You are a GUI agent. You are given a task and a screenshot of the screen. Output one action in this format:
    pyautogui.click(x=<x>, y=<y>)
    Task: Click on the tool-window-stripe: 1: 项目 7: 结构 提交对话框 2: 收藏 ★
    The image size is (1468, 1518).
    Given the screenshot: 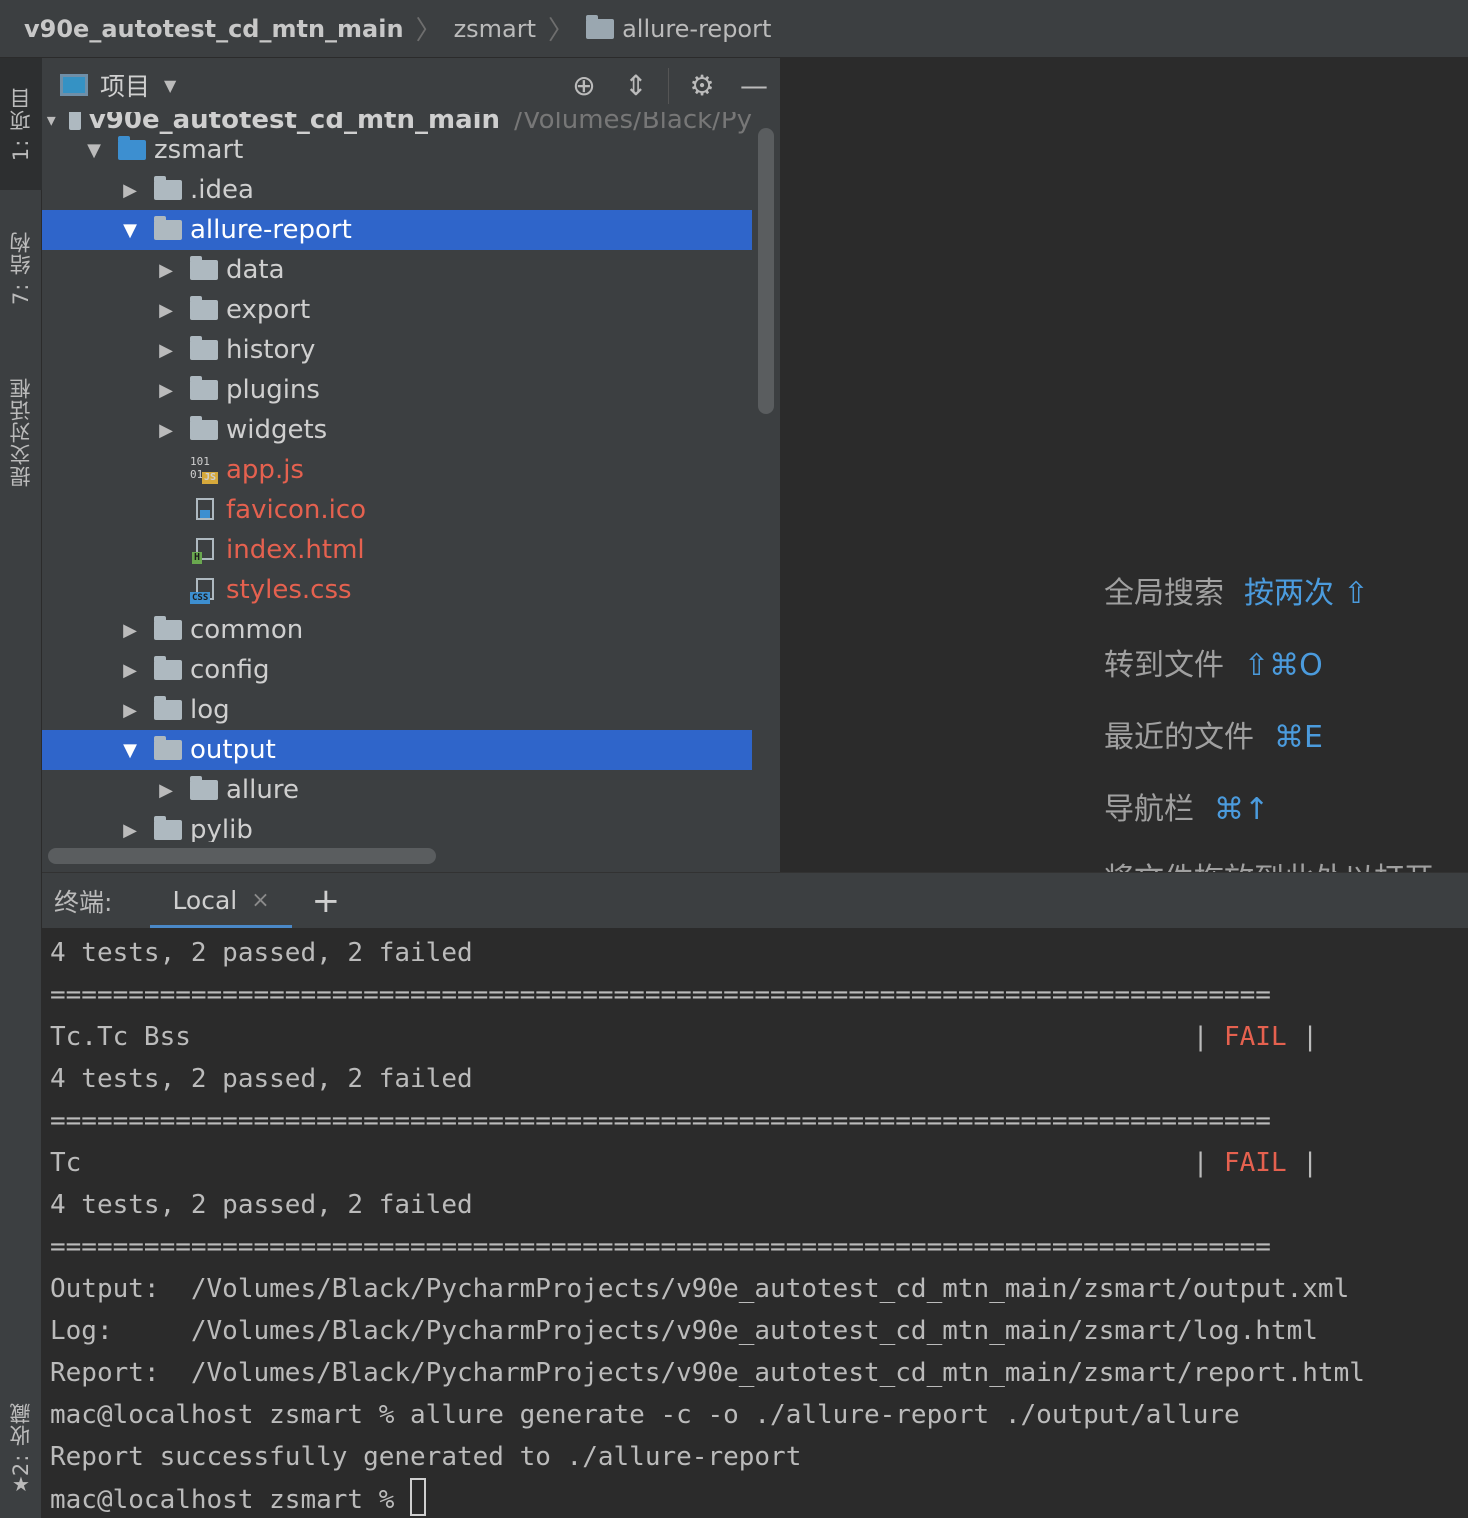 What is the action you would take?
    pyautogui.click(x=21, y=788)
    